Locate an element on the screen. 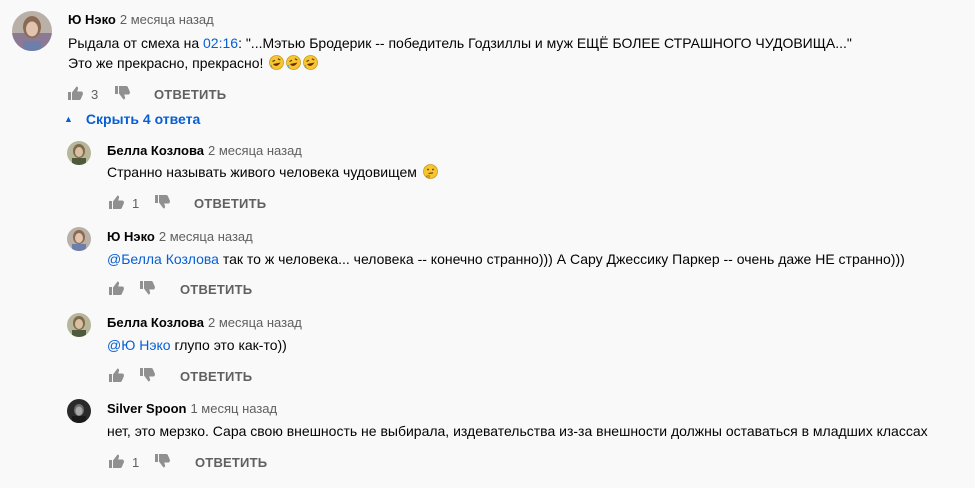 This screenshot has height=488, width=975. comment-date: 1 месяц назад is located at coordinates (233, 408).